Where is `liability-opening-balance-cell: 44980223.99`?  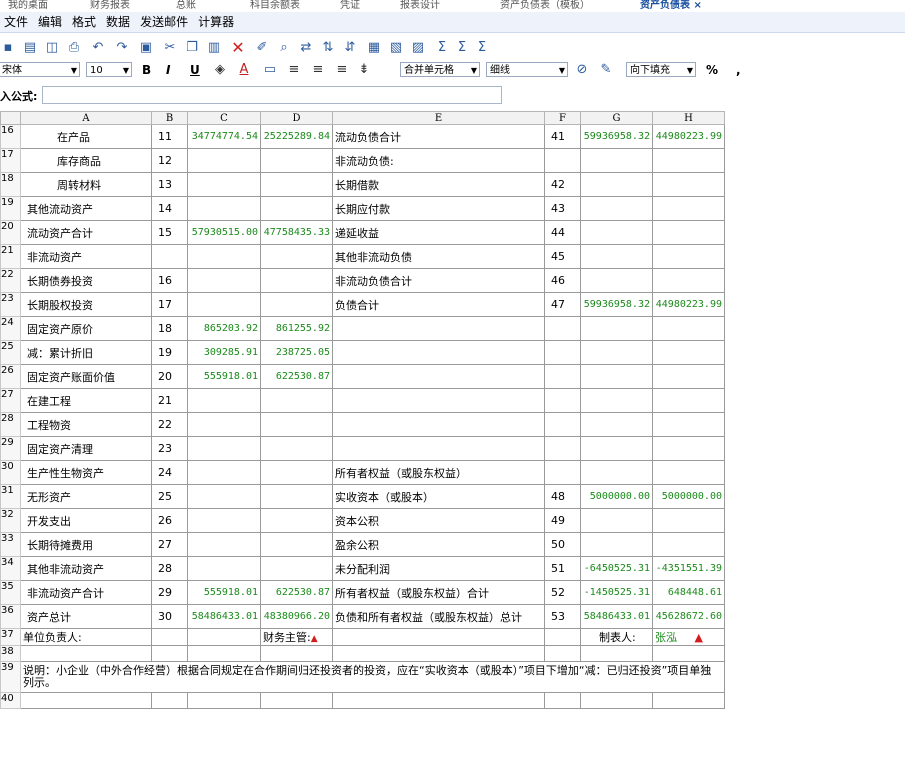 liability-opening-balance-cell: 44980223.99 is located at coordinates (688, 136).